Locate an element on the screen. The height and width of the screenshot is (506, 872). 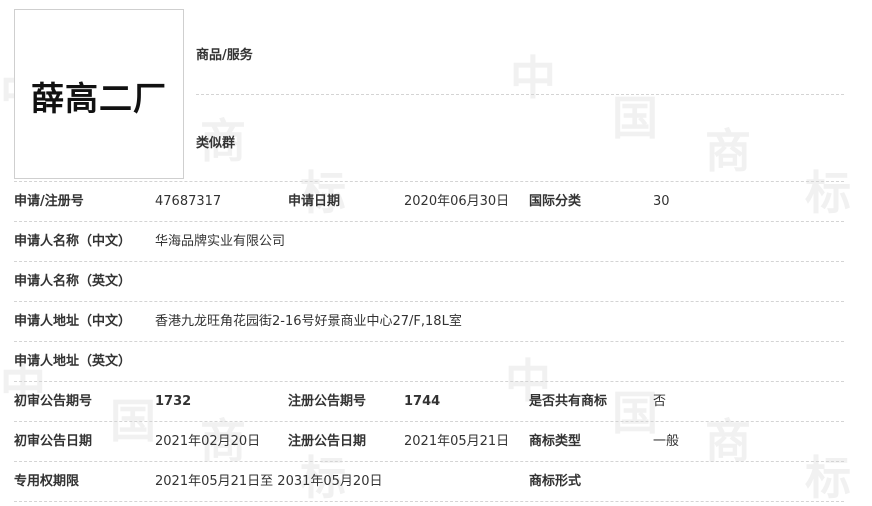
field-value: 2020年06月30日 is located at coordinates (457, 201).